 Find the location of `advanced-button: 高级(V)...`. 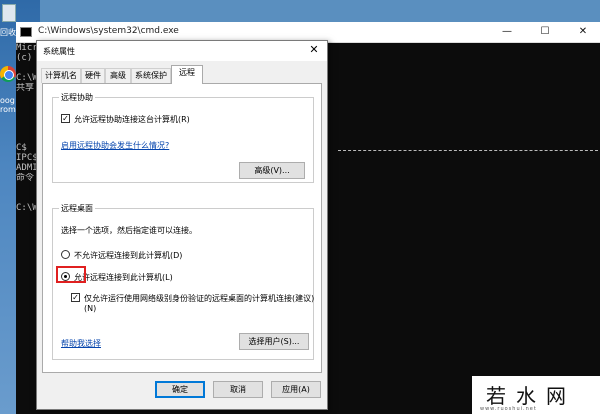

advanced-button: 高级(V)... is located at coordinates (272, 170).